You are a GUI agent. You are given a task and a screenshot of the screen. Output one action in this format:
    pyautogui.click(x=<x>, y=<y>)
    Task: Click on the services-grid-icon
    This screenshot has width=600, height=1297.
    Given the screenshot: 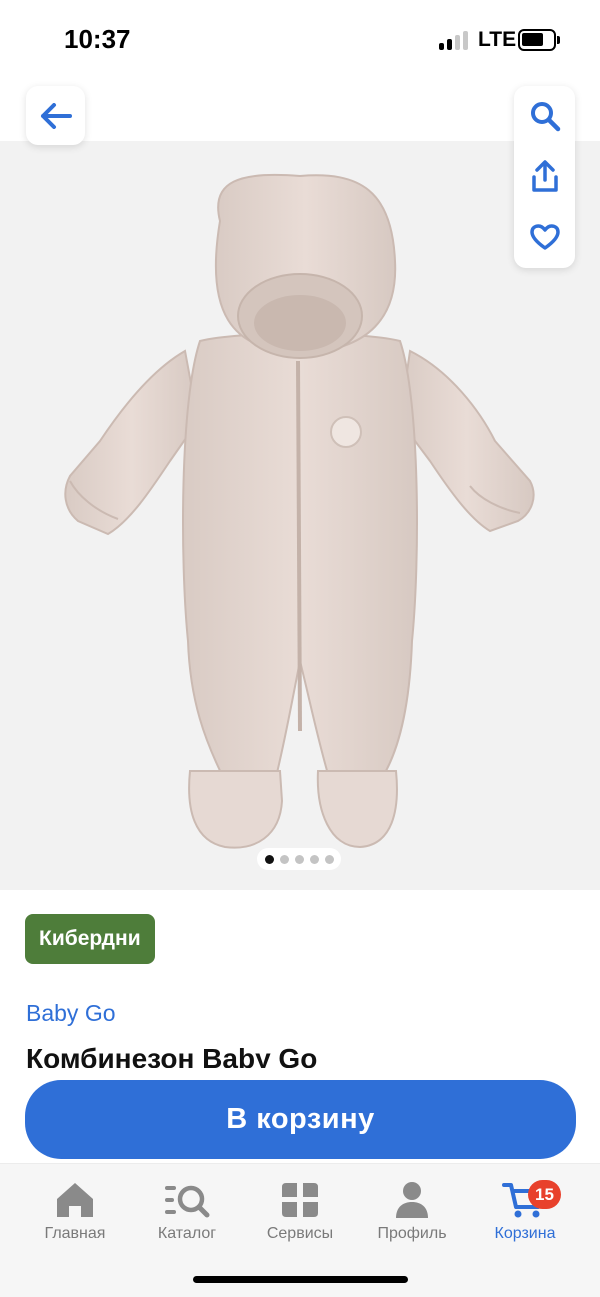 What is the action you would take?
    pyautogui.click(x=300, y=1200)
    